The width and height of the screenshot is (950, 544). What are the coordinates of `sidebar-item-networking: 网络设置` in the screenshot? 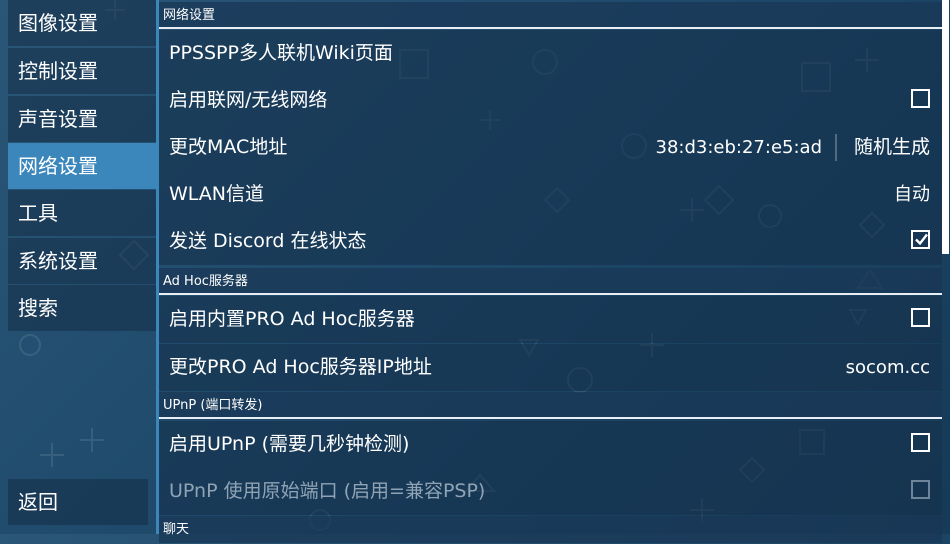 It's located at (82, 166).